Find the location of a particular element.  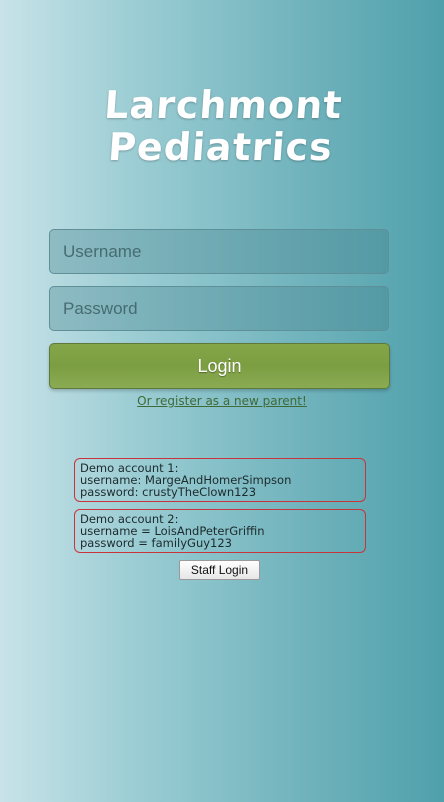

username-input is located at coordinates (219, 251).